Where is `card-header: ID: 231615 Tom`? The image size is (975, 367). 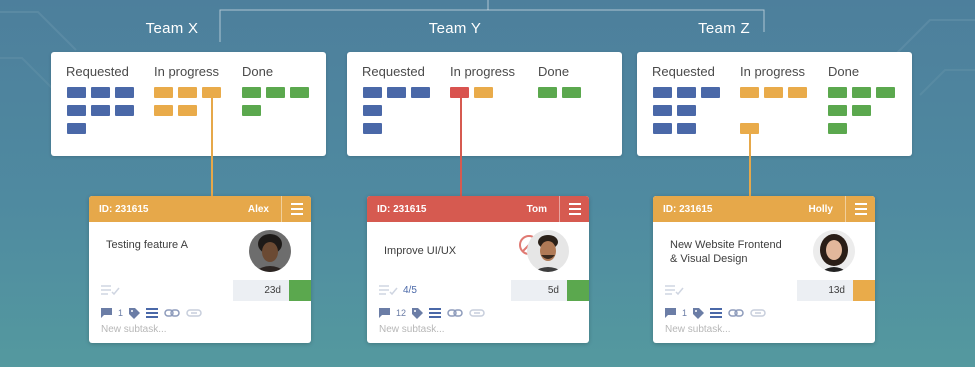 card-header: ID: 231615 Tom is located at coordinates (478, 209).